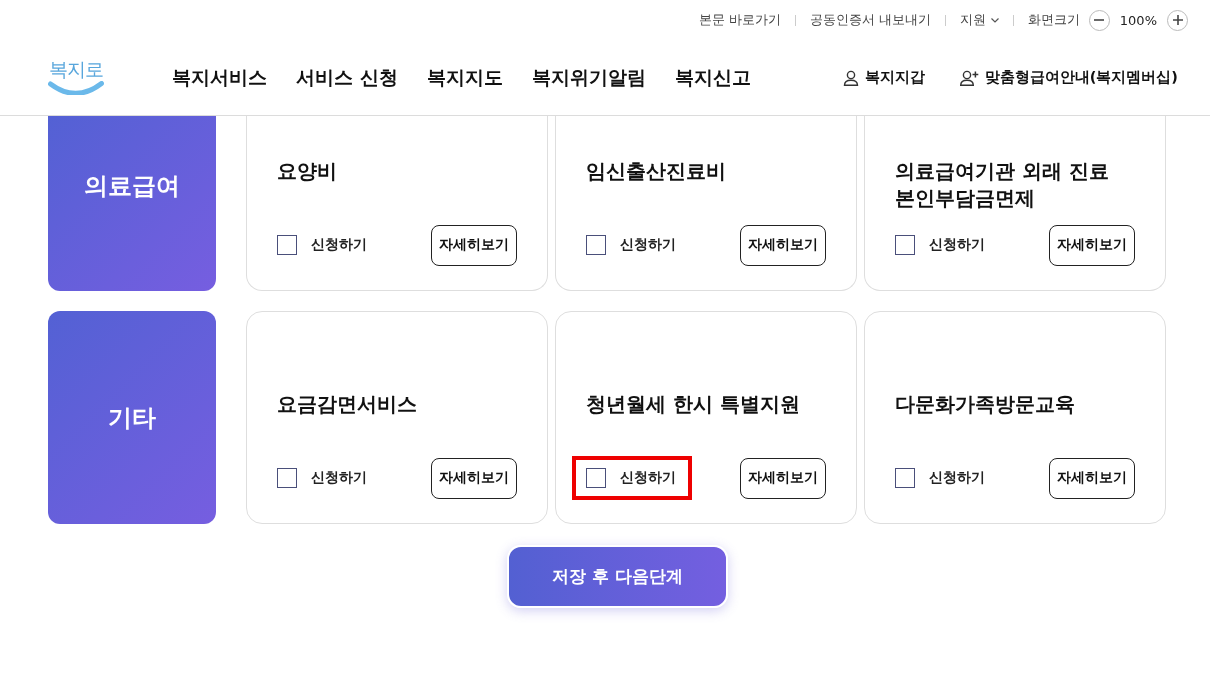 The image size is (1210, 678). Describe the element at coordinates (870, 20) in the screenshot. I see `utility-link: 공동인증서 내보내기` at that location.